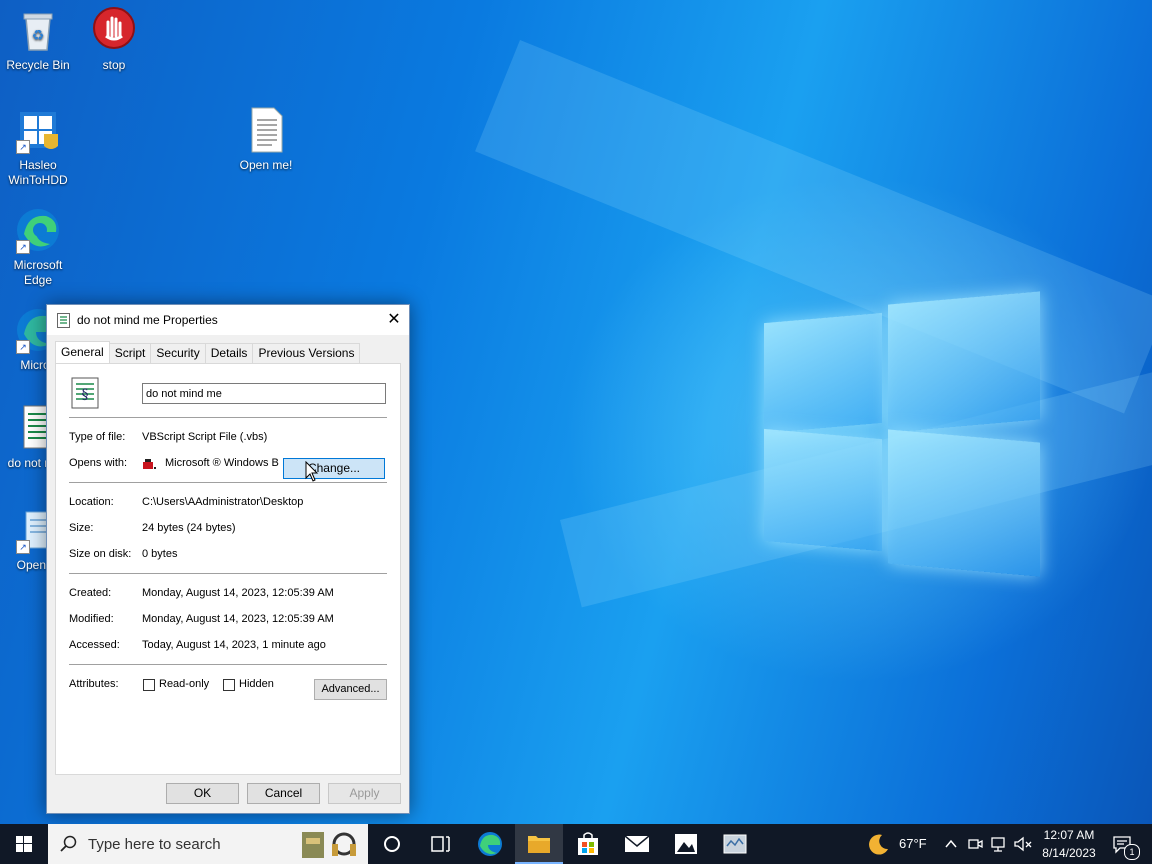 Image resolution: width=1152 pixels, height=867 pixels. What do you see at coordinates (147, 320) in the screenshot?
I see `dialog-title: do not mind me Properties` at bounding box center [147, 320].